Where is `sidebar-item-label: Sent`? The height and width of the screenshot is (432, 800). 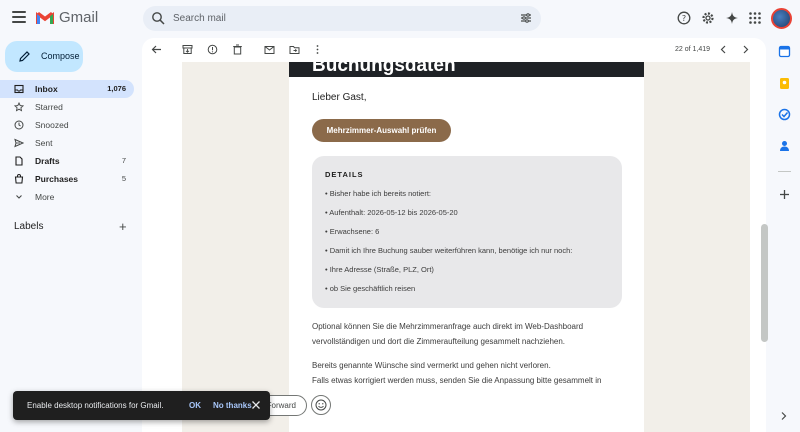 sidebar-item-label: Sent is located at coordinates (44, 143).